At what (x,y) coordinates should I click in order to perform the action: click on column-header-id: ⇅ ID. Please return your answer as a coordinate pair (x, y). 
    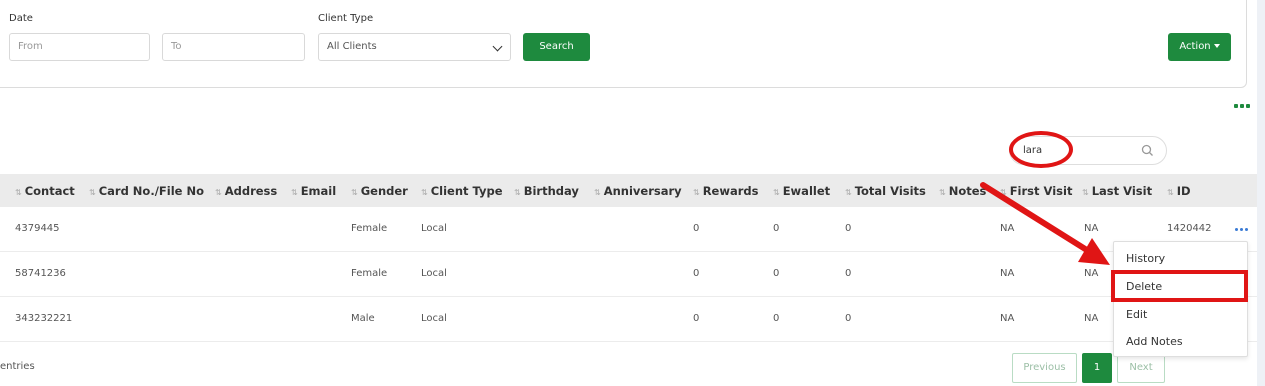
    Looking at the image, I should click on (1179, 191).